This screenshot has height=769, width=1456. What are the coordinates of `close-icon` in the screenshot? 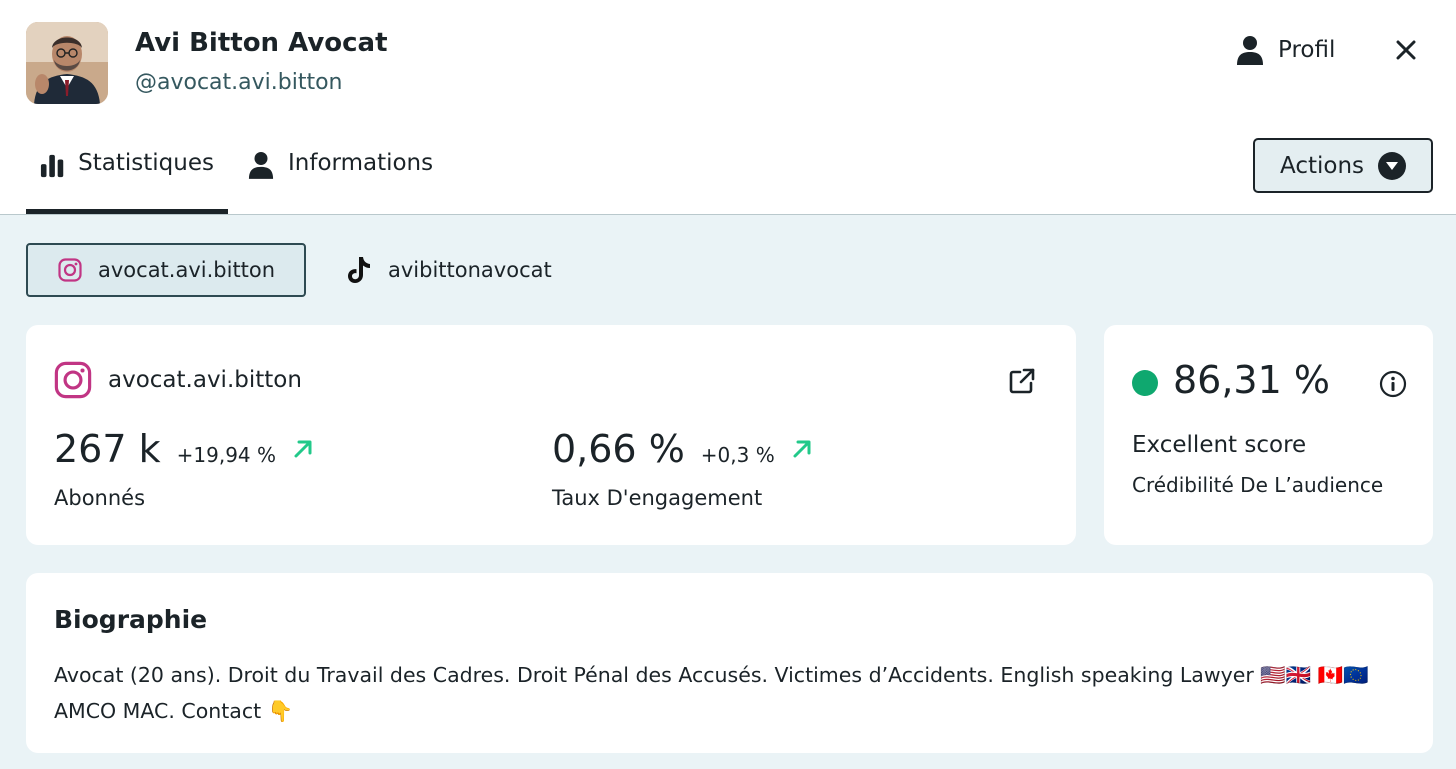 It's located at (1406, 50).